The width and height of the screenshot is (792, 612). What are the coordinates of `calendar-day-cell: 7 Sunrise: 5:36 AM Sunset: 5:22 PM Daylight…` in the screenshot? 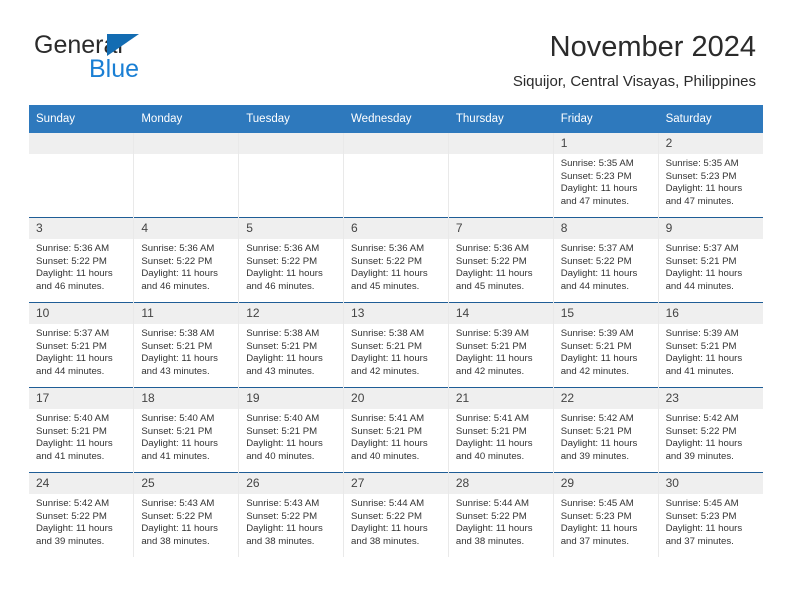 It's located at (501, 260).